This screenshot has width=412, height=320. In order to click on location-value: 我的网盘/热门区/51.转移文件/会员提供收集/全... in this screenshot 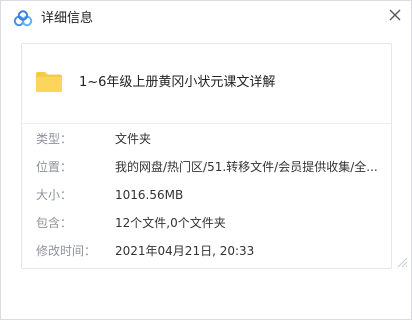, I will do `click(246, 167)`.